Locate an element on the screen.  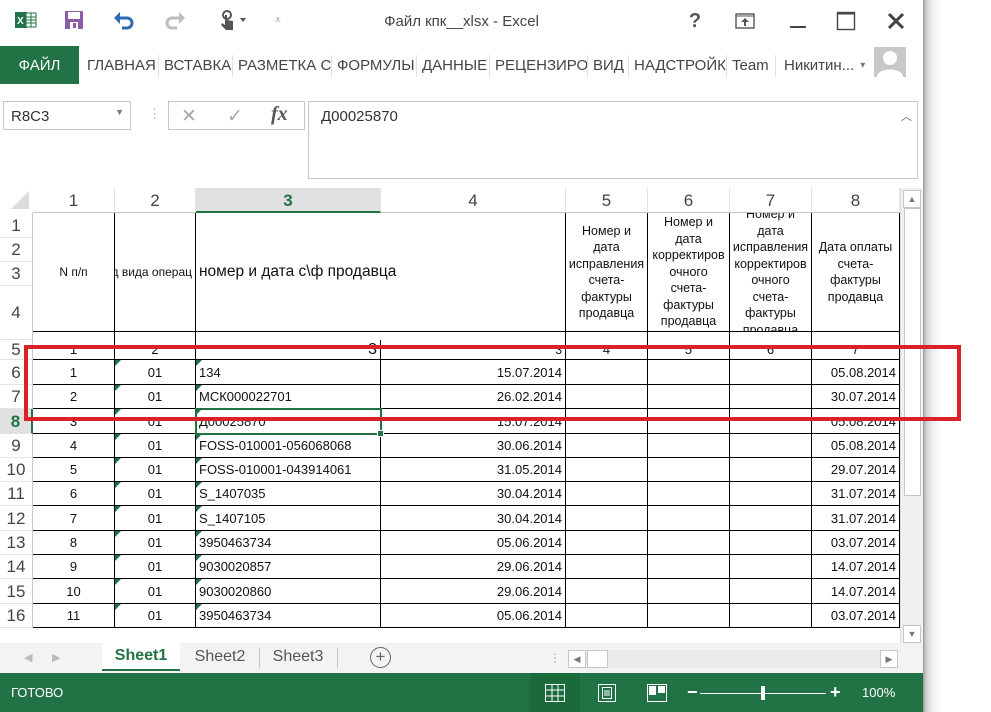
column-header-8: 8 is located at coordinates (856, 200).